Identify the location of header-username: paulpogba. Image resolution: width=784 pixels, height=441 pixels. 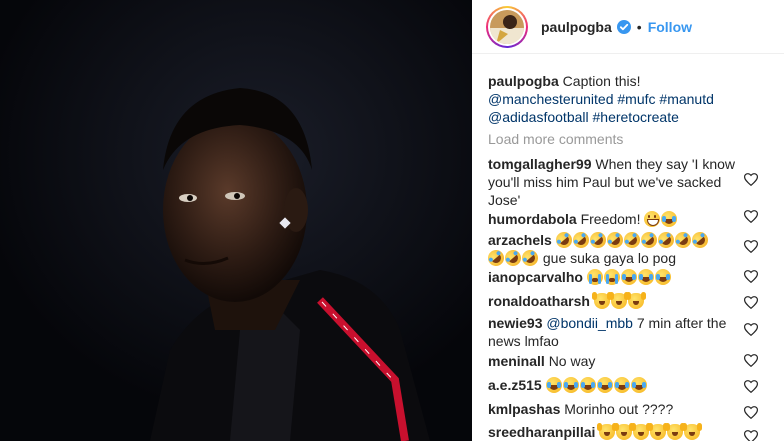
(576, 27).